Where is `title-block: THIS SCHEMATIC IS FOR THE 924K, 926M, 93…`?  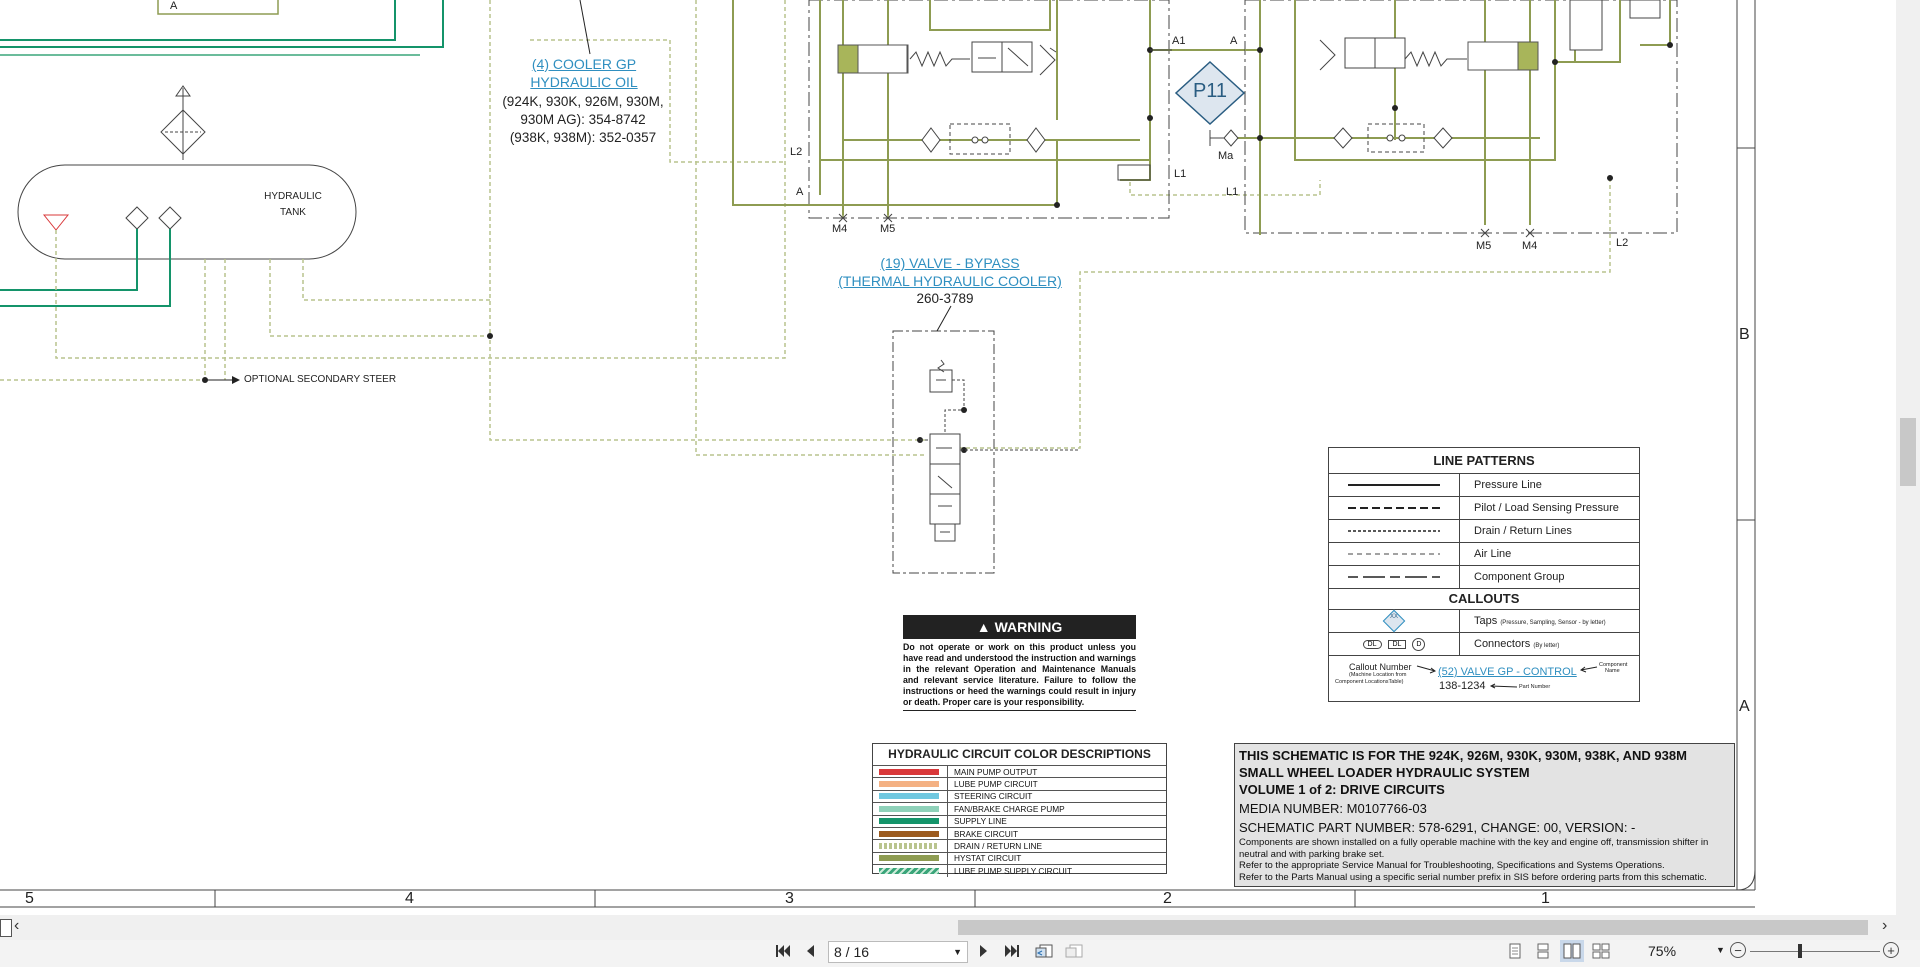 title-block: THIS SCHEMATIC IS FOR THE 924K, 926M, 93… is located at coordinates (1484, 815).